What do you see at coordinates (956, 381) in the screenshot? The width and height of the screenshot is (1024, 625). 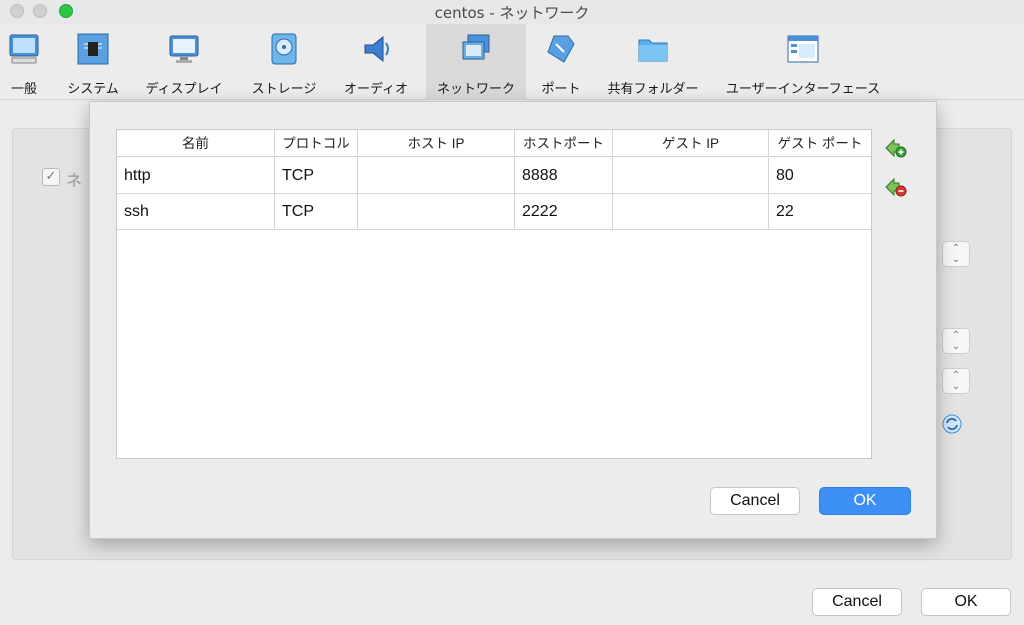 I see `promiscuous-mode-select: ⌃ ⌄` at bounding box center [956, 381].